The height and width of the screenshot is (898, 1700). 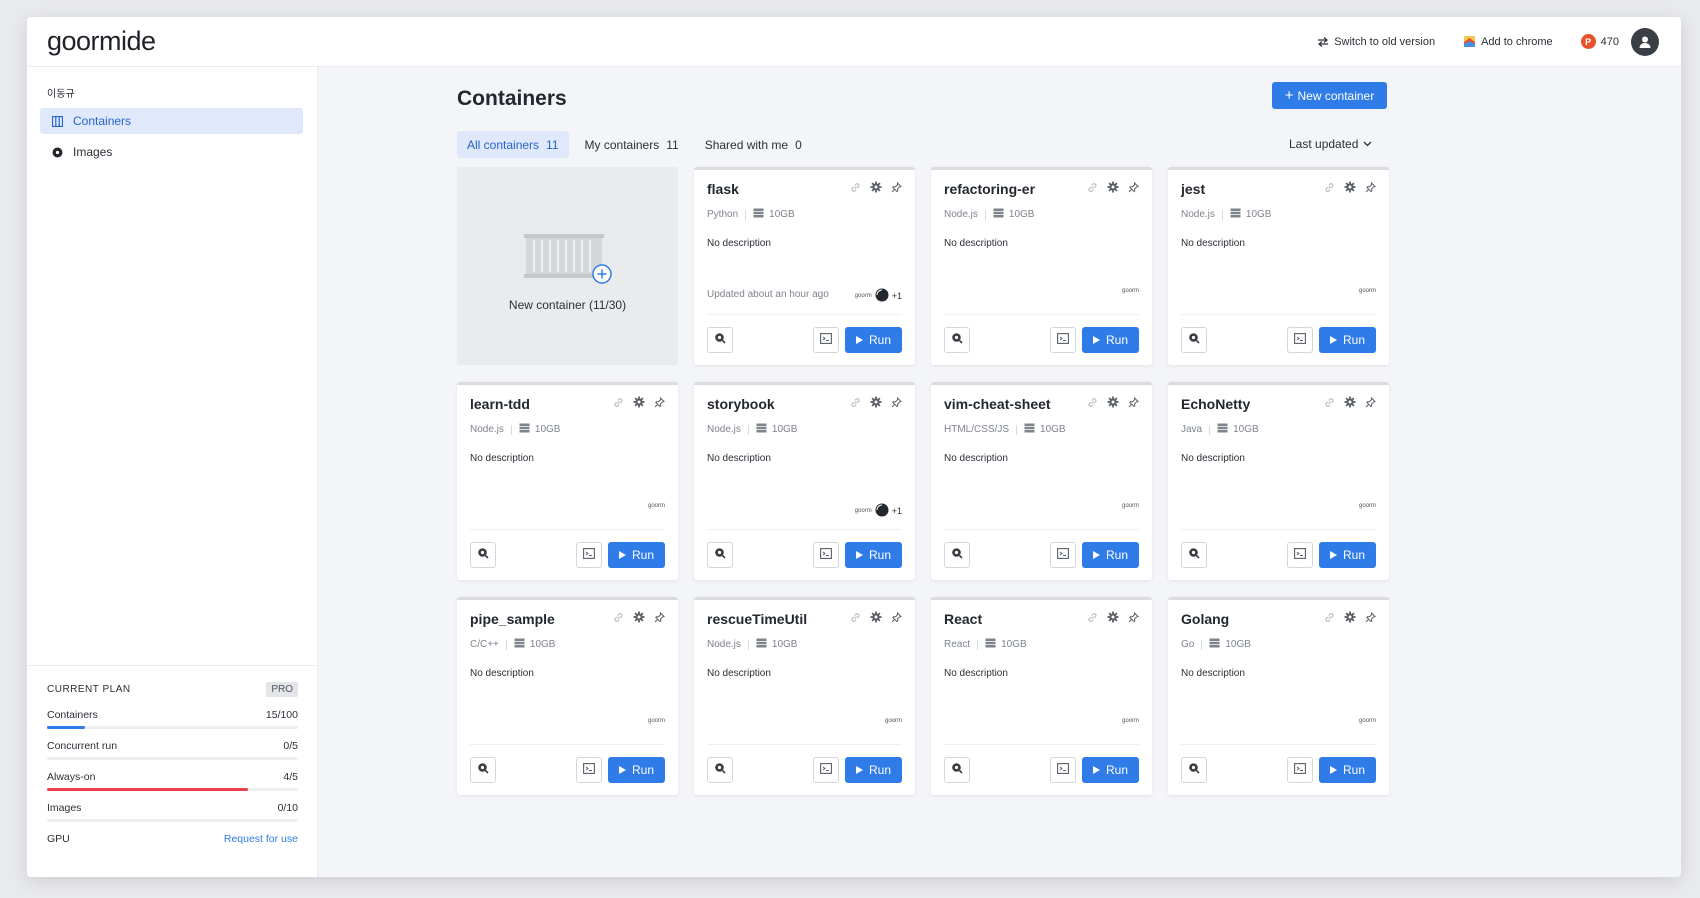 I want to click on user-avatar, so click(x=1645, y=41).